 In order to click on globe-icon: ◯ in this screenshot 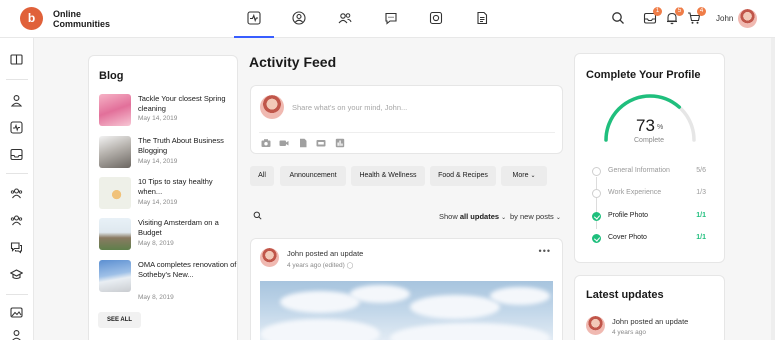, I will do `click(350, 266)`.